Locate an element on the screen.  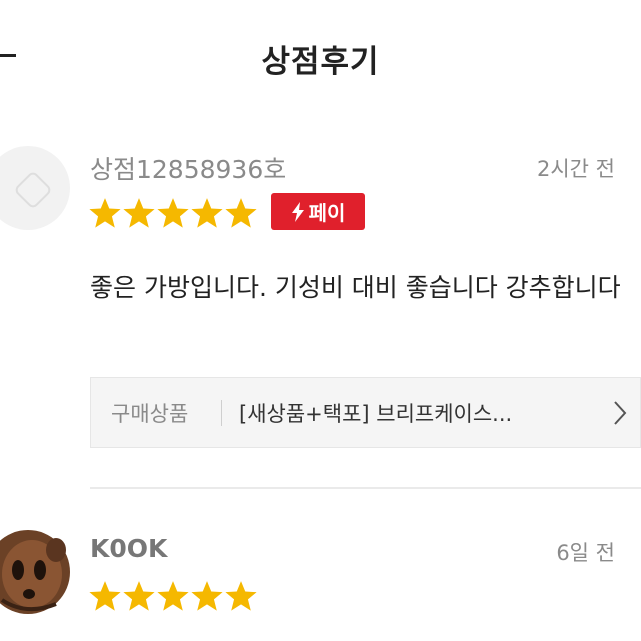
profile-photo is located at coordinates (33, 575).